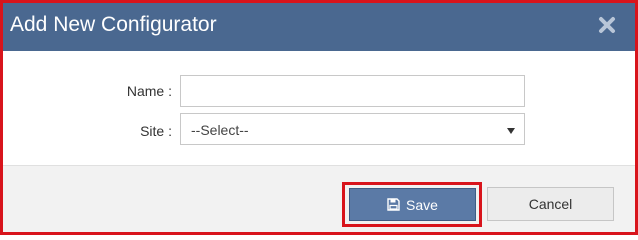 Image resolution: width=638 pixels, height=240 pixels. I want to click on save-button: Save, so click(412, 204).